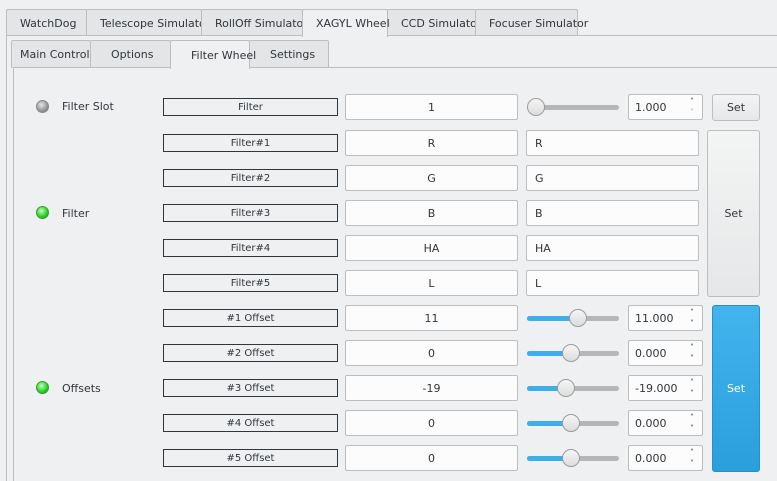 The height and width of the screenshot is (481, 777). I want to click on filter-1-element-name: Filter#1, so click(250, 143).